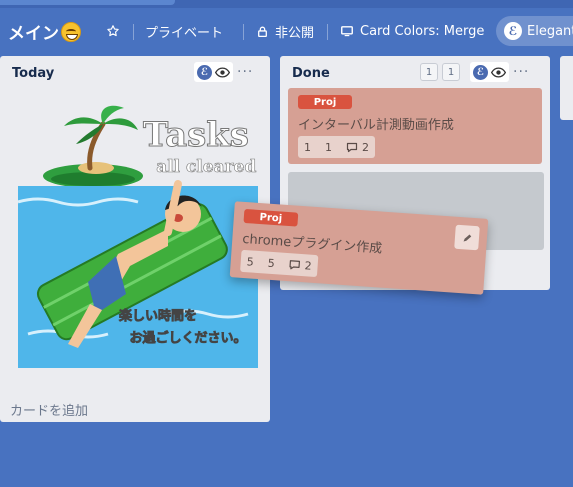  I want to click on pencil-icon, so click(467, 237).